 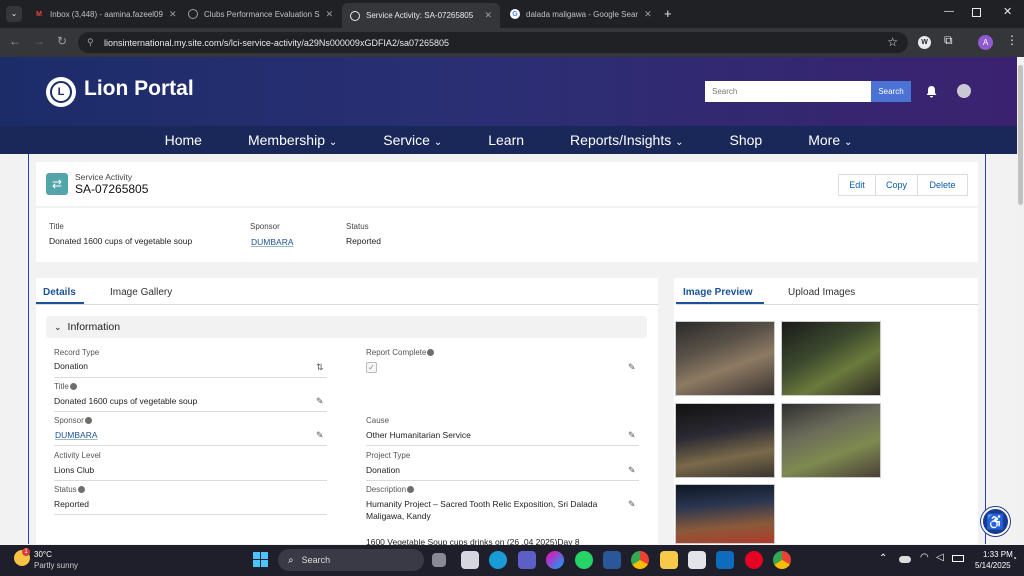 I want to click on weather-temp: 30°C, so click(x=43, y=554).